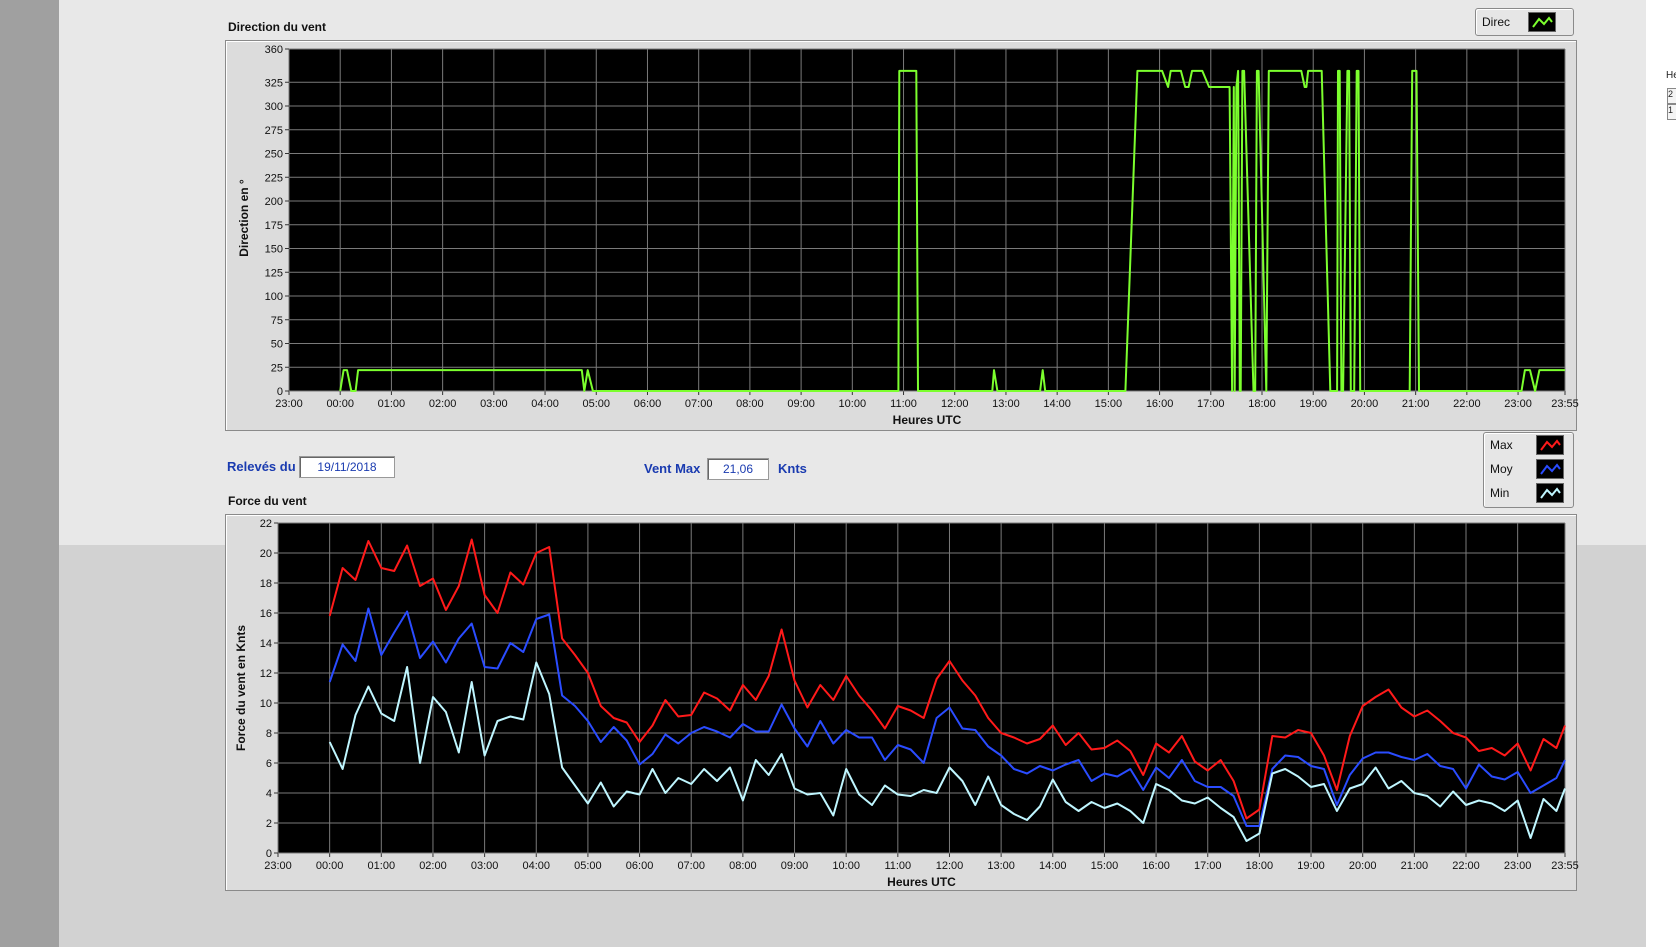 The width and height of the screenshot is (1676, 947). I want to click on vent-max-label: Vent Max, so click(672, 468).